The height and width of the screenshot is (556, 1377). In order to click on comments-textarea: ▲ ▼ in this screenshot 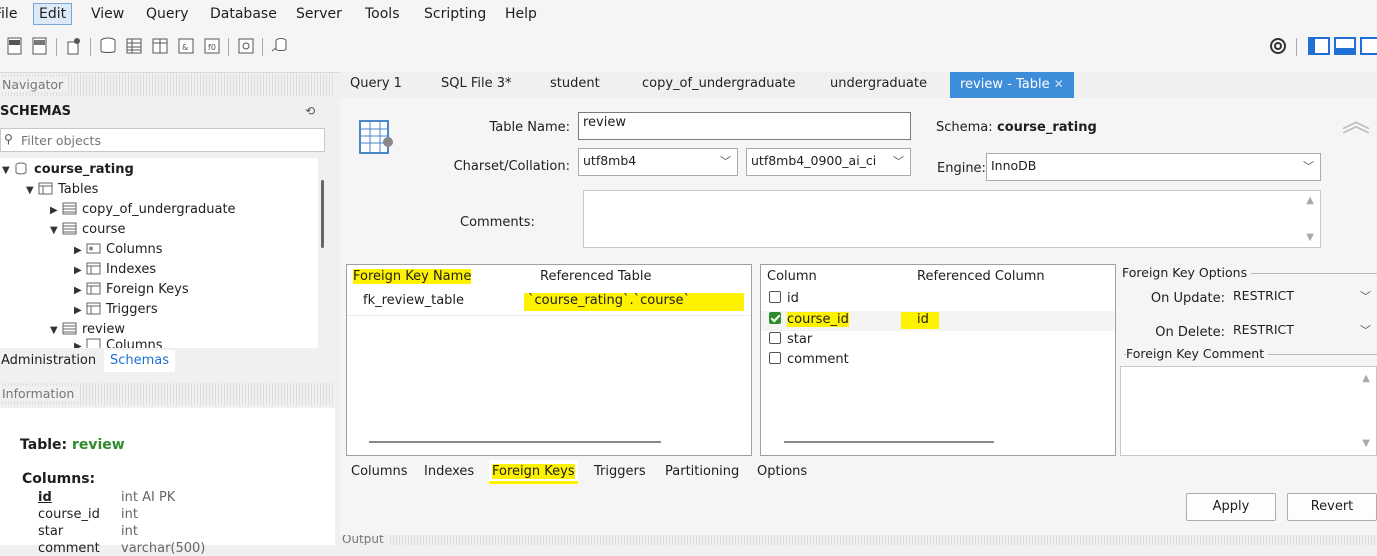, I will do `click(952, 219)`.